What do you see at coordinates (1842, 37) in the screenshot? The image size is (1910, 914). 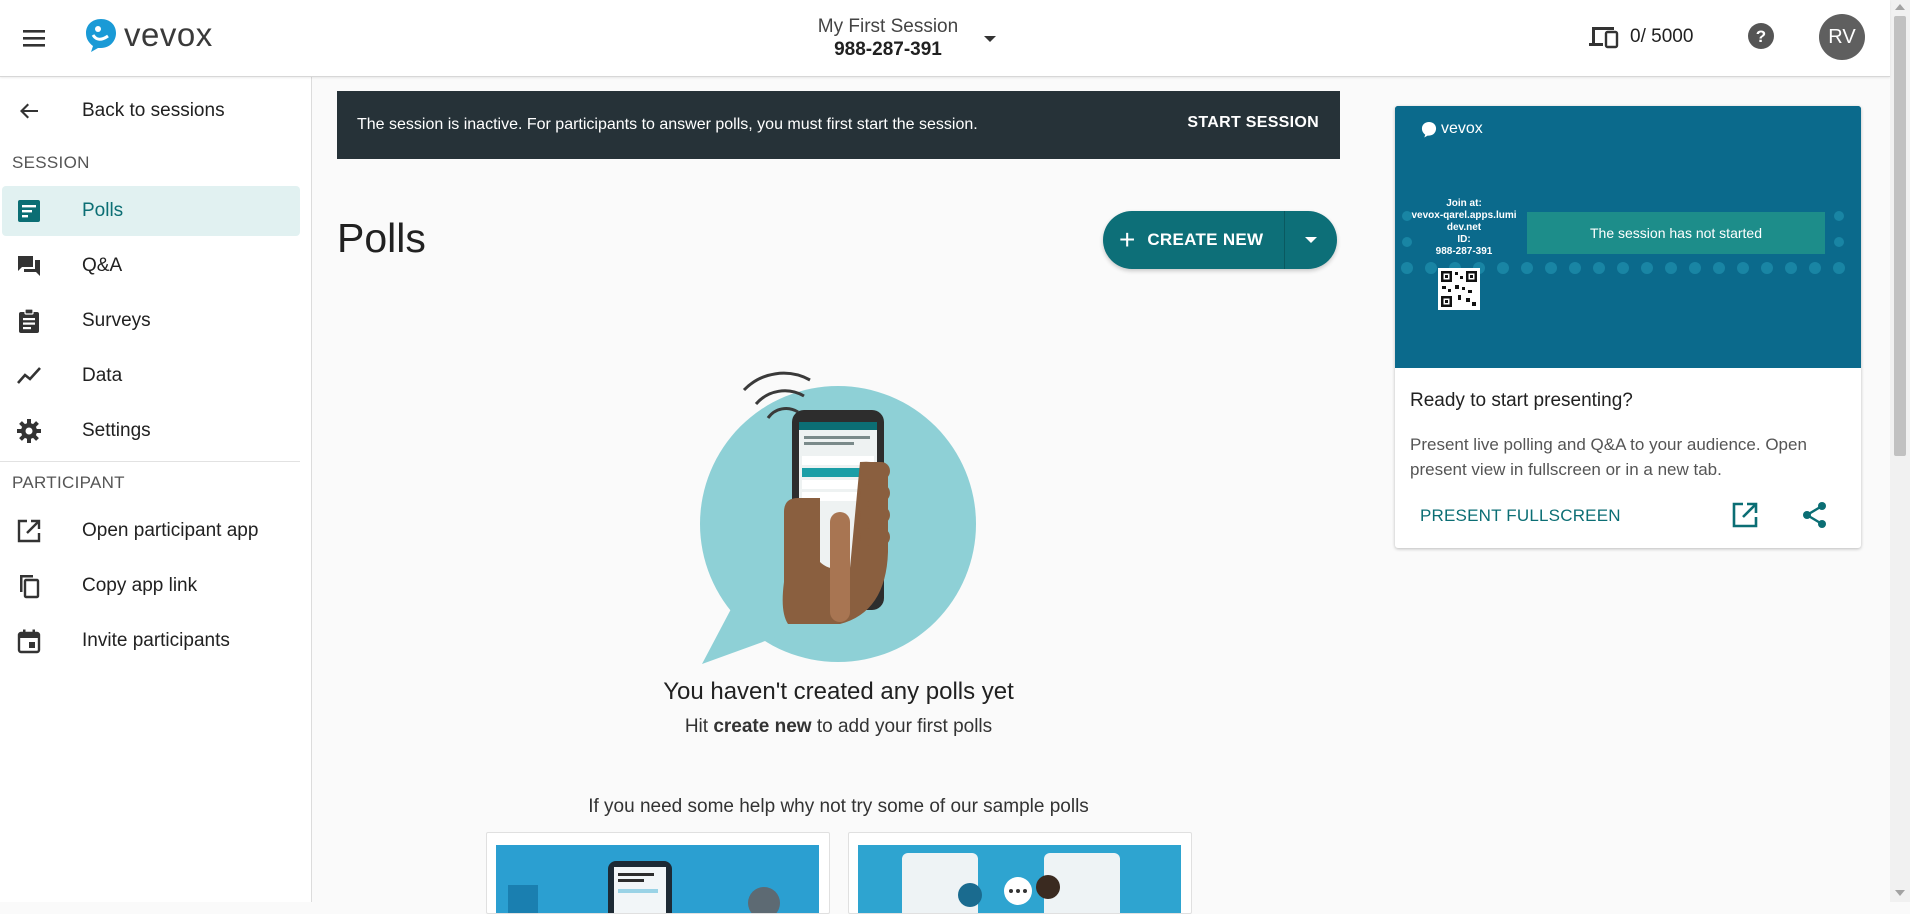 I see `avatar: RV` at bounding box center [1842, 37].